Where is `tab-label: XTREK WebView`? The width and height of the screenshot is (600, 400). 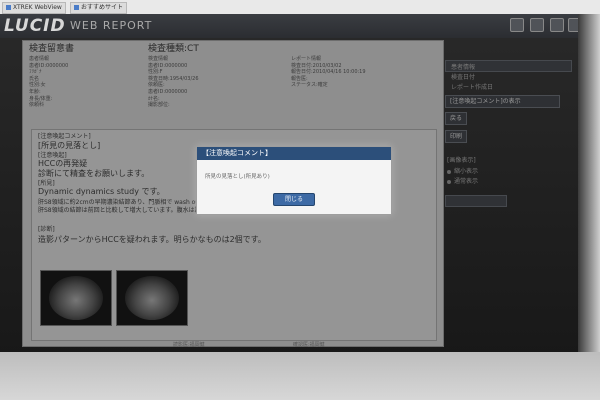 tab-label: XTREK WebView is located at coordinates (37, 7).